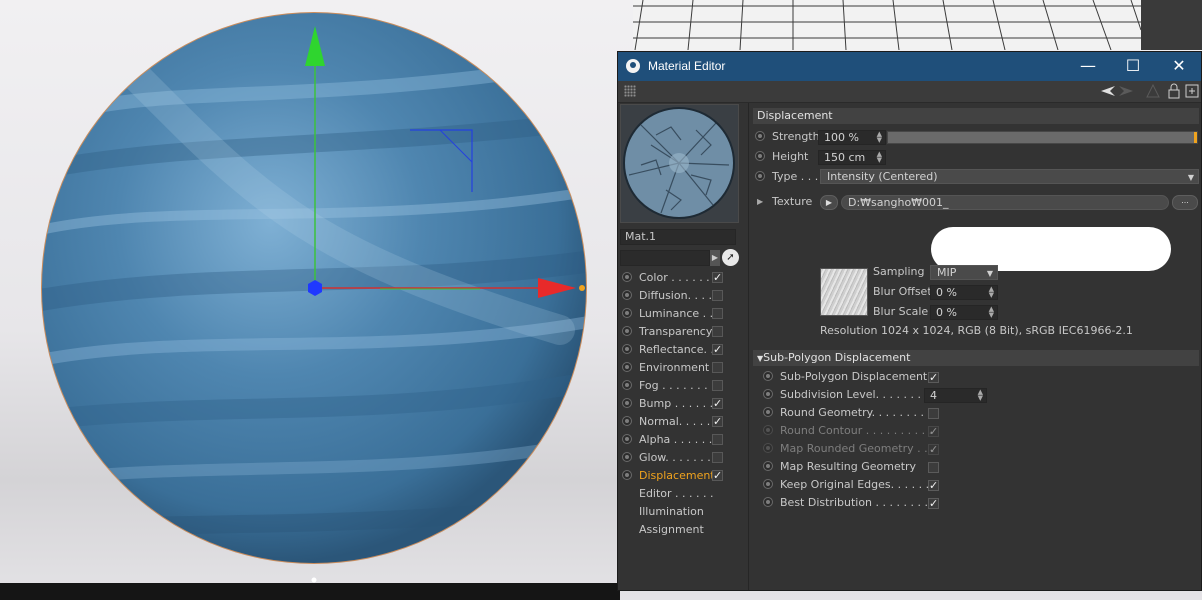 Image resolution: width=1202 pixels, height=600 pixels. What do you see at coordinates (683, 440) in the screenshot?
I see `channel-alpha: Alpha . . . . . .` at bounding box center [683, 440].